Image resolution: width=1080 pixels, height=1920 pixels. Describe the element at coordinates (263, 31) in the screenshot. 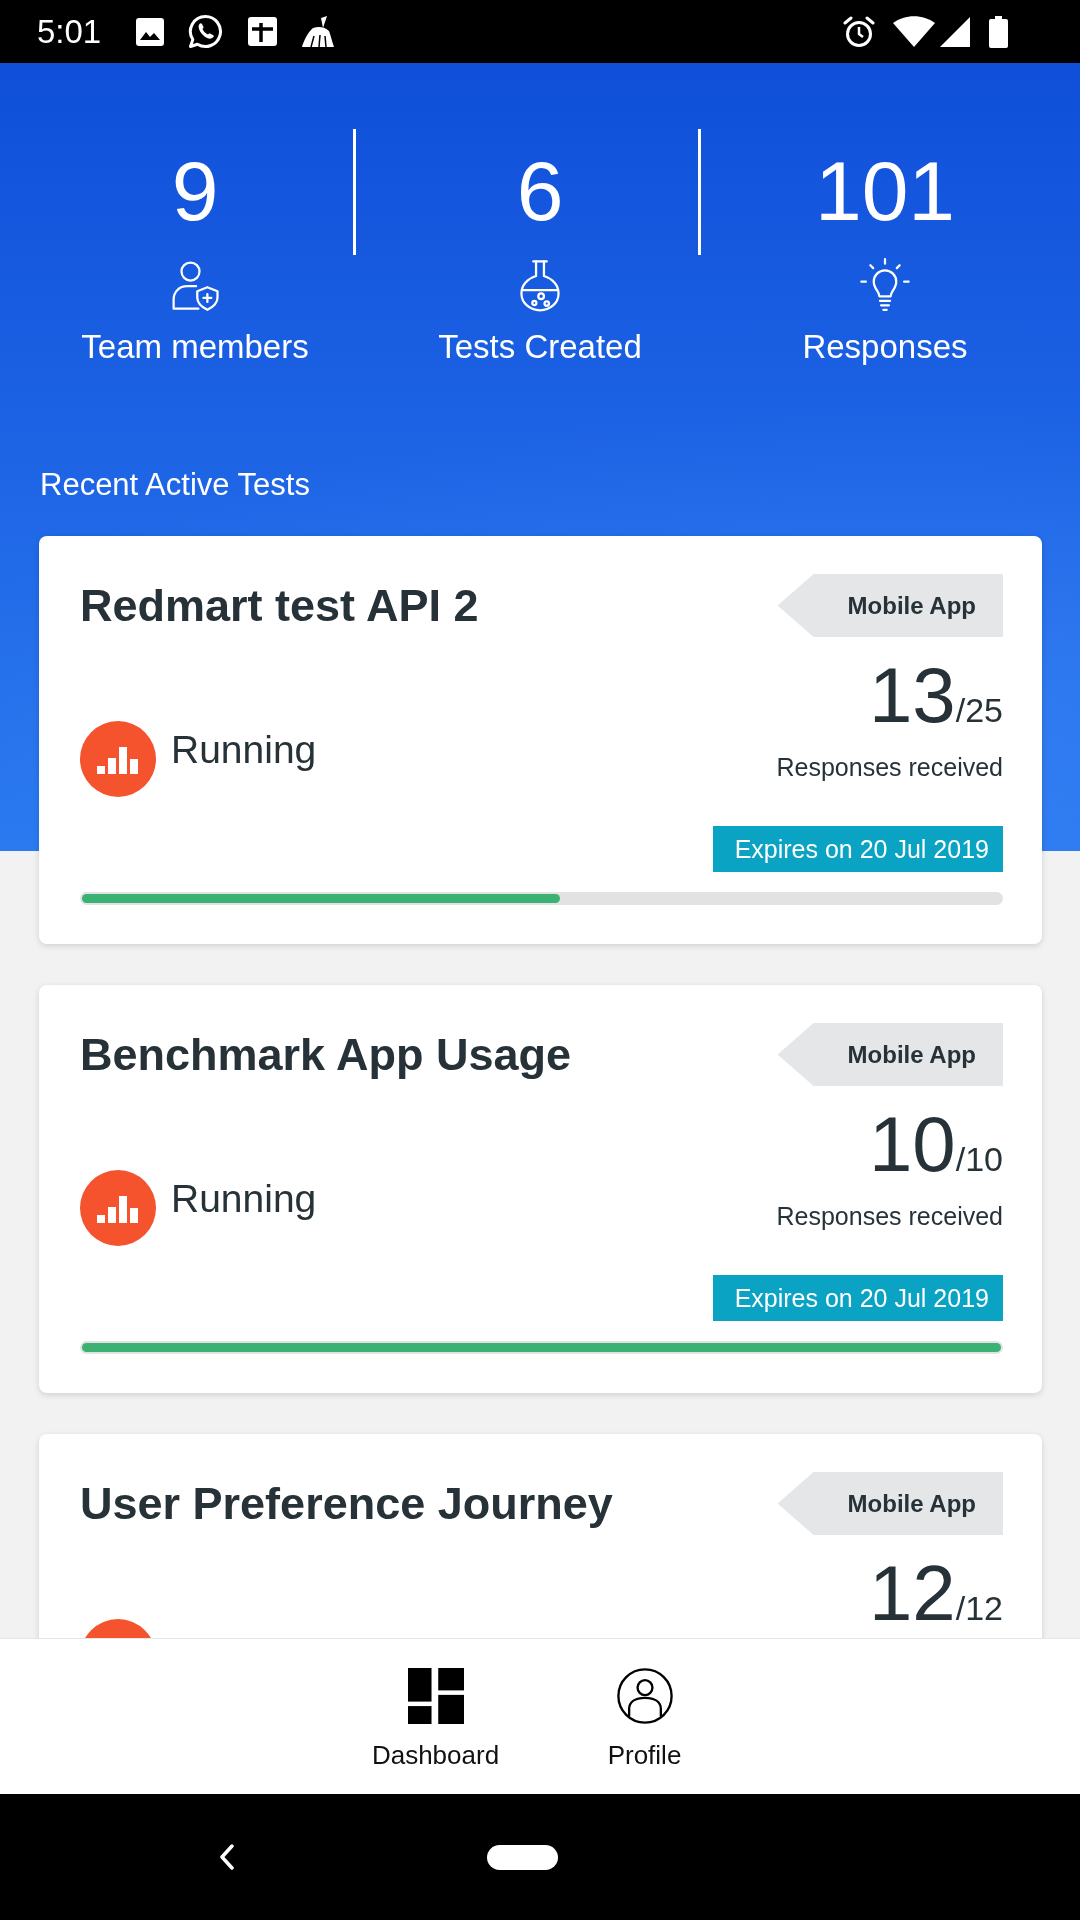

I see `plus-square-icon` at that location.